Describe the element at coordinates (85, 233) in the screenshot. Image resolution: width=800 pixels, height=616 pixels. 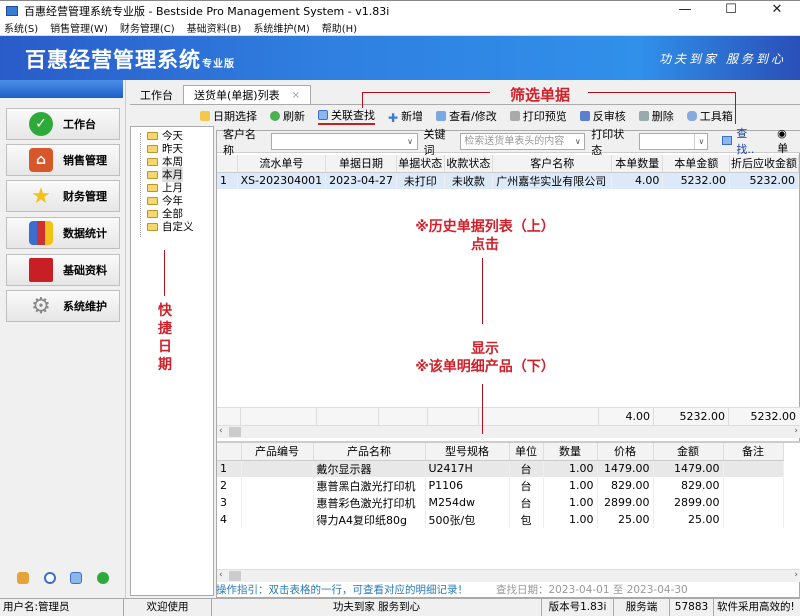
I see `nav-label: 数据统计` at that location.